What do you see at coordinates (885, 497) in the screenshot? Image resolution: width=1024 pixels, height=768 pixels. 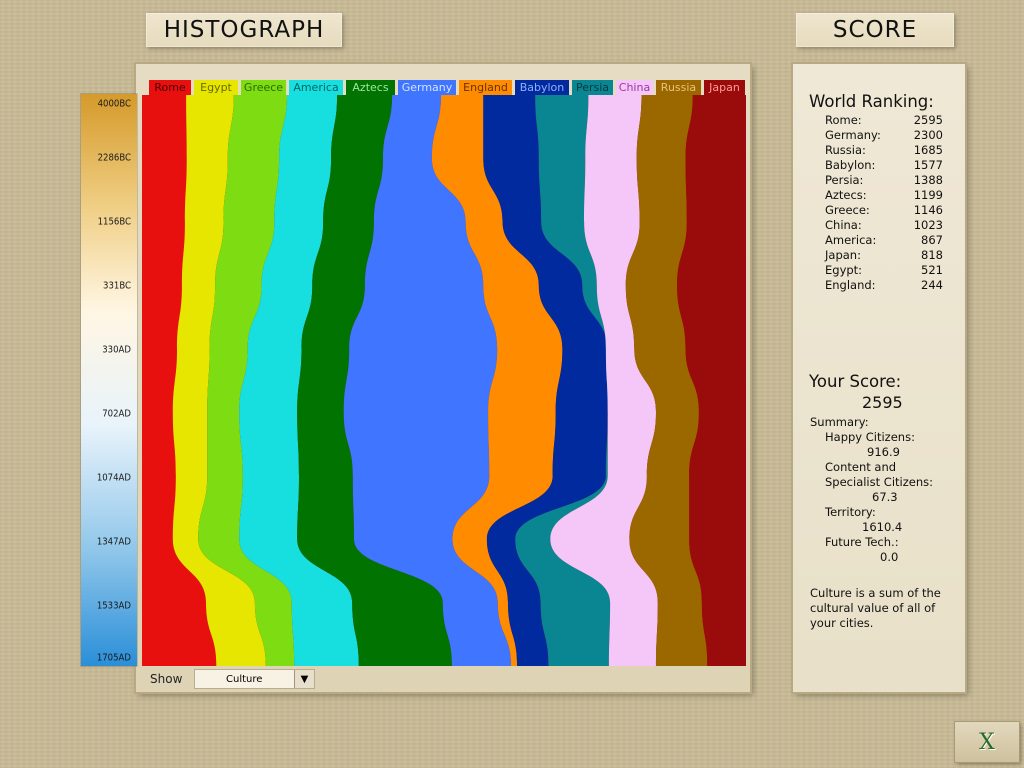 I see `content-citizens-value: 67.3` at bounding box center [885, 497].